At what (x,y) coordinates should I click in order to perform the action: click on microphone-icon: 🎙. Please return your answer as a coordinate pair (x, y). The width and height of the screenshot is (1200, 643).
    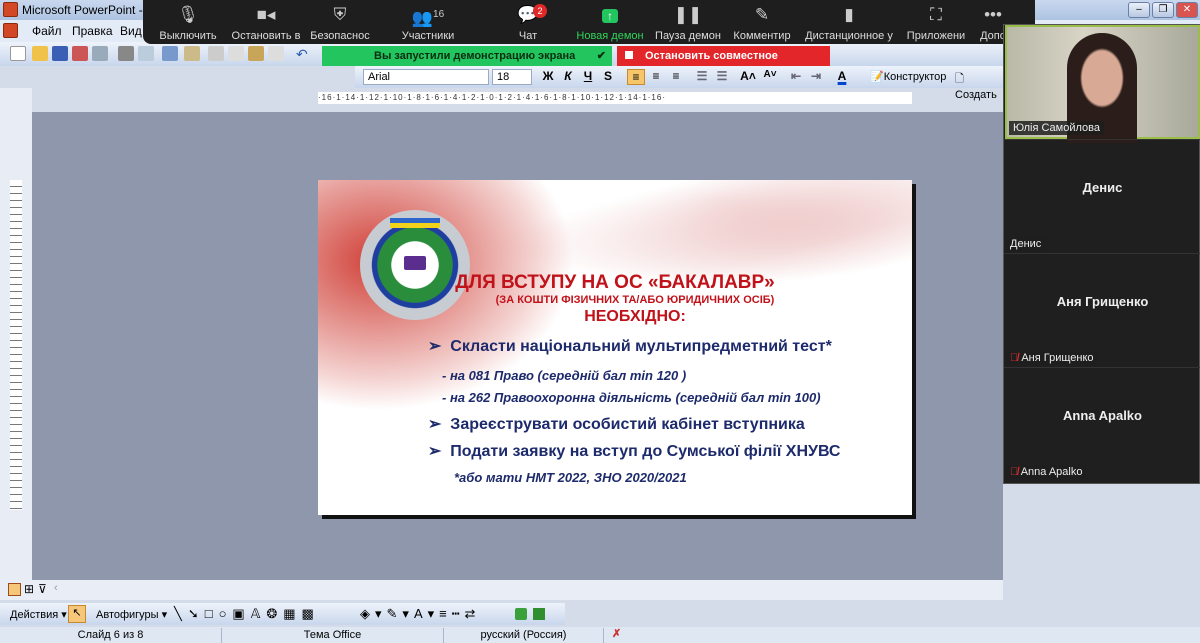
    Looking at the image, I should click on (188, 14).